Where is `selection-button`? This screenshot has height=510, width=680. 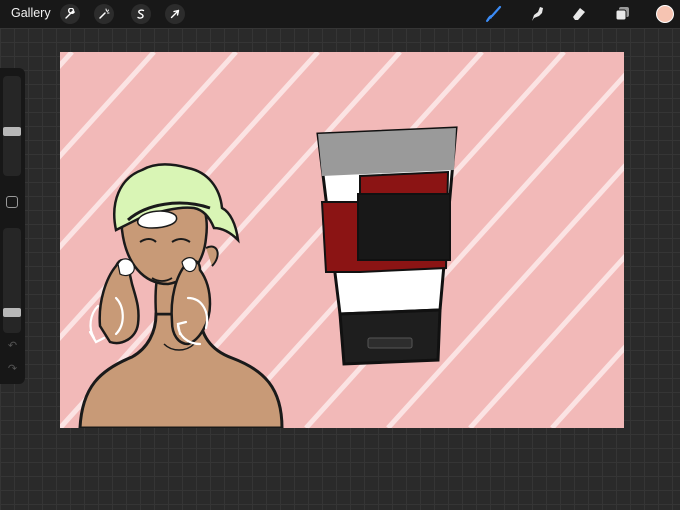
selection-button is located at coordinates (141, 14).